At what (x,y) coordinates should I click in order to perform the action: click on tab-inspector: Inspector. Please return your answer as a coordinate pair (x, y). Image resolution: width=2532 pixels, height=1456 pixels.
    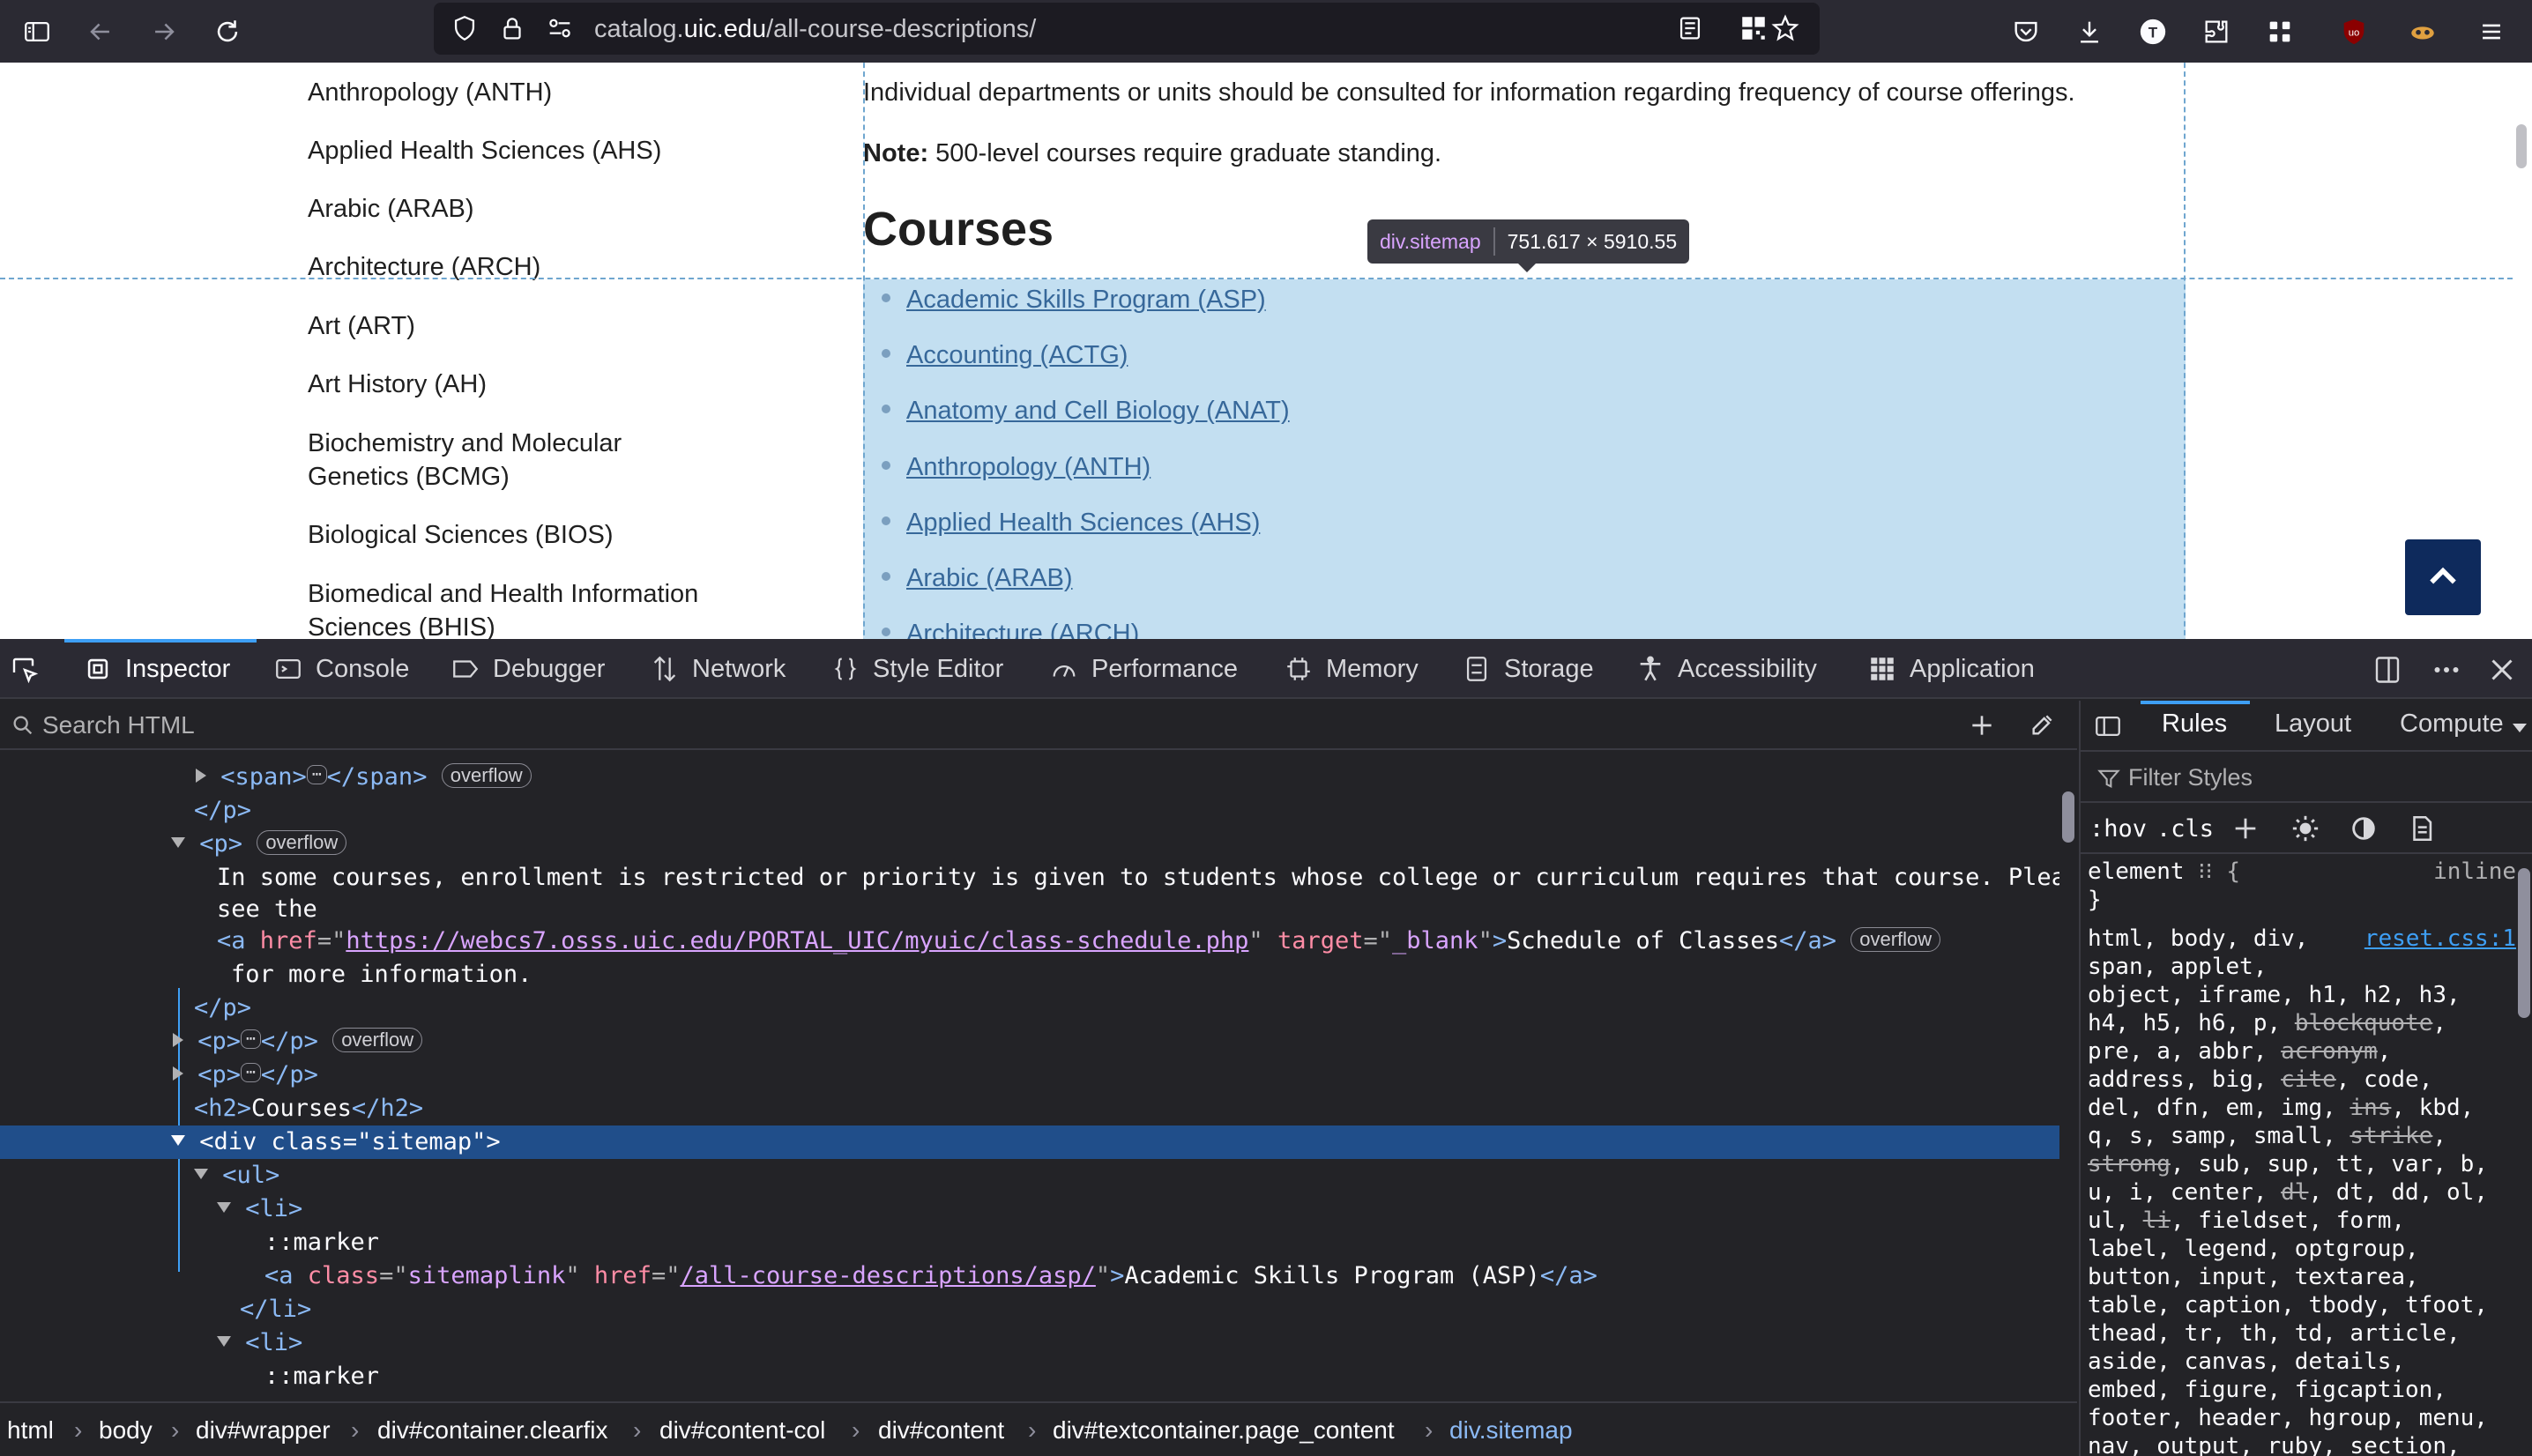
    Looking at the image, I should click on (156, 669).